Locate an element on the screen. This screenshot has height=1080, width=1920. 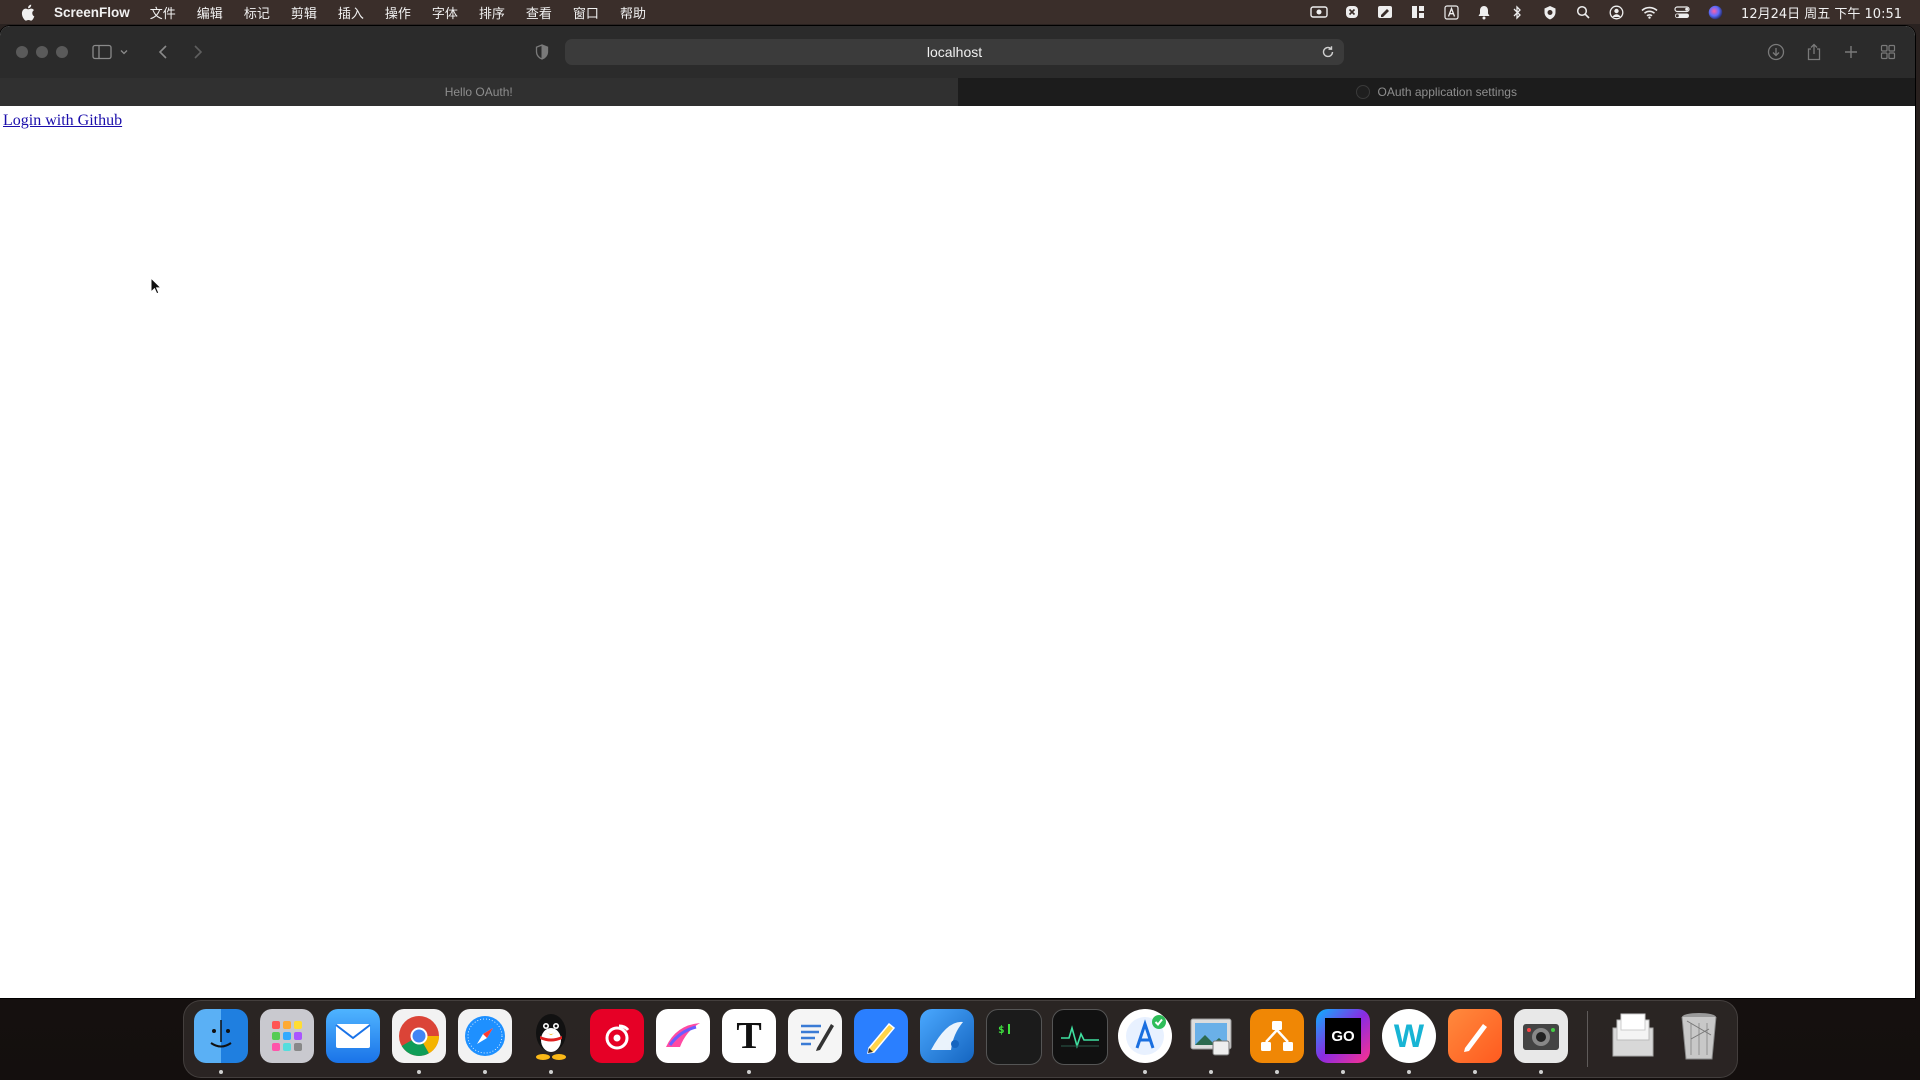
close-circle-icon is located at coordinates (1352, 12).